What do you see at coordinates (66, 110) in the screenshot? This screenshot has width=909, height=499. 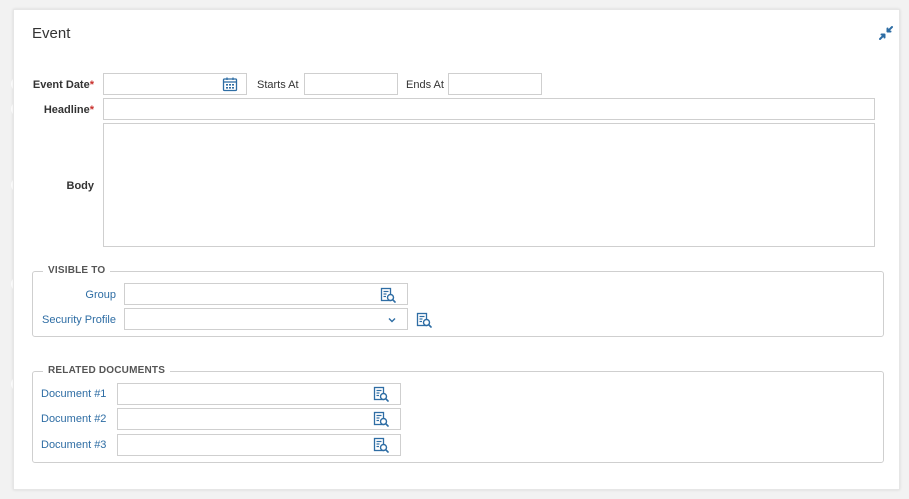 I see `headline-label-text: Headline` at bounding box center [66, 110].